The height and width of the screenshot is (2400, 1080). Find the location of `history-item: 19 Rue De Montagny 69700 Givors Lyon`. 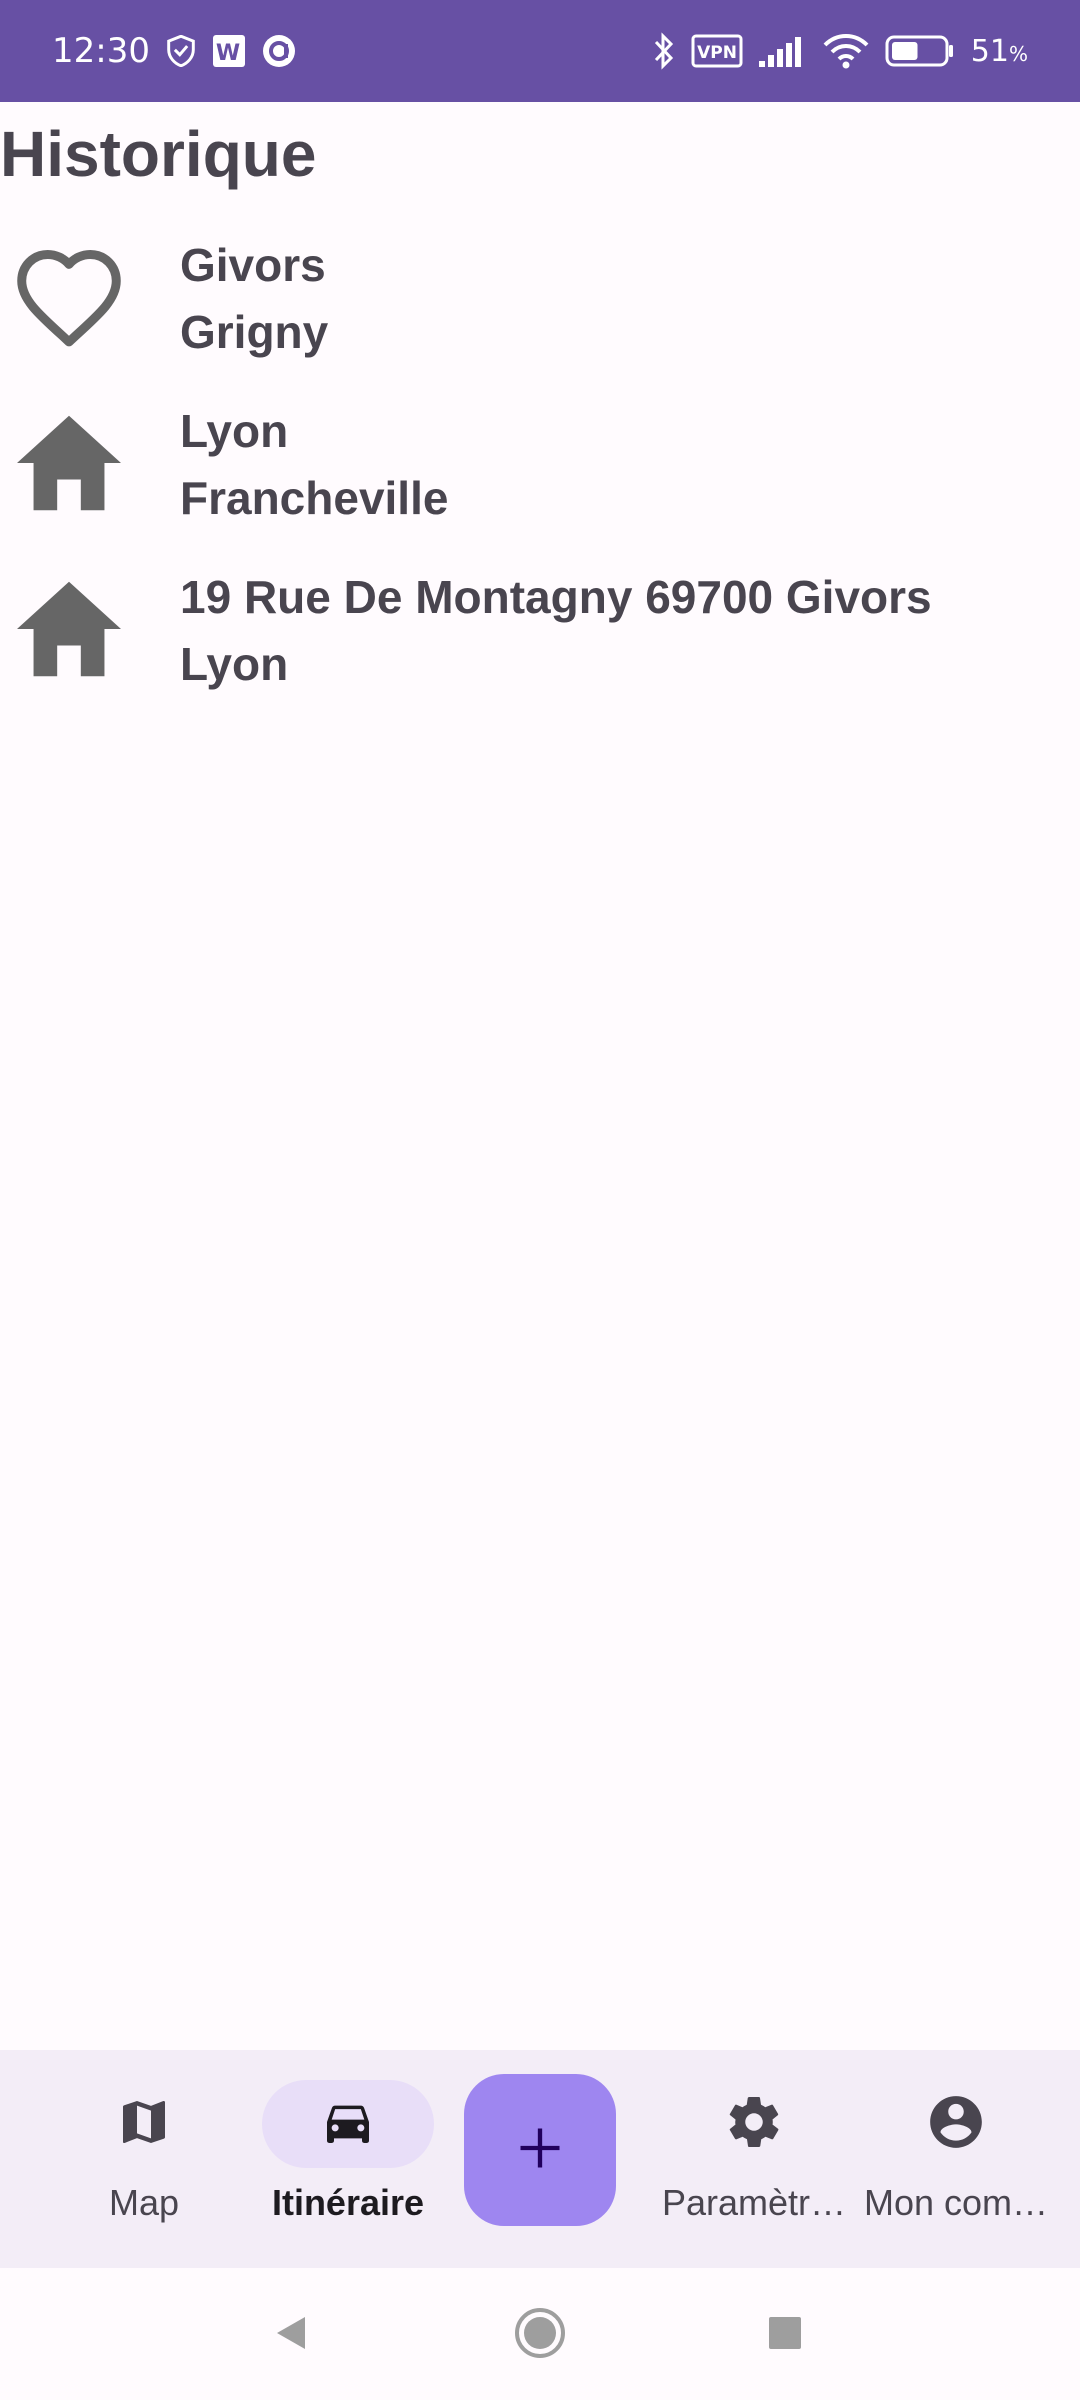

history-item: 19 Rue De Montagny 69700 Givors Lyon is located at coordinates (540, 633).